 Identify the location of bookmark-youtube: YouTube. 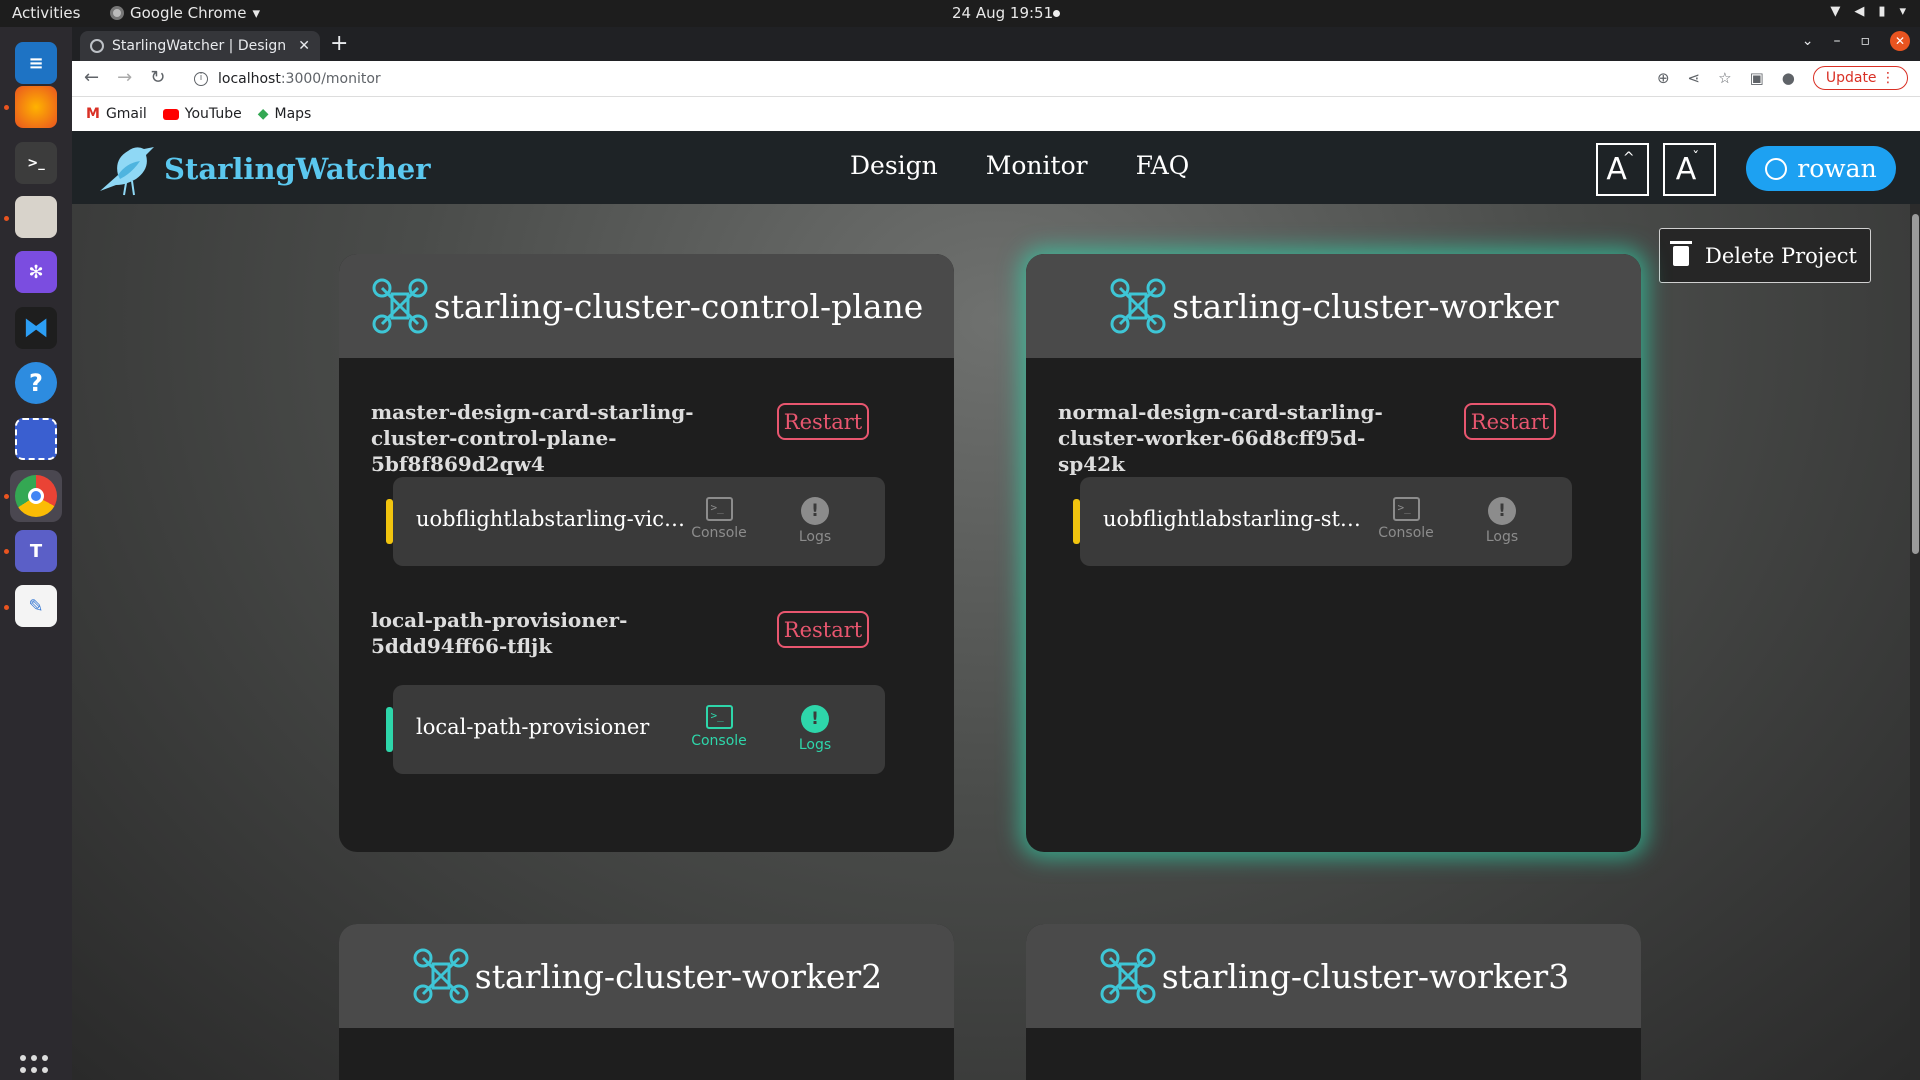
(202, 114).